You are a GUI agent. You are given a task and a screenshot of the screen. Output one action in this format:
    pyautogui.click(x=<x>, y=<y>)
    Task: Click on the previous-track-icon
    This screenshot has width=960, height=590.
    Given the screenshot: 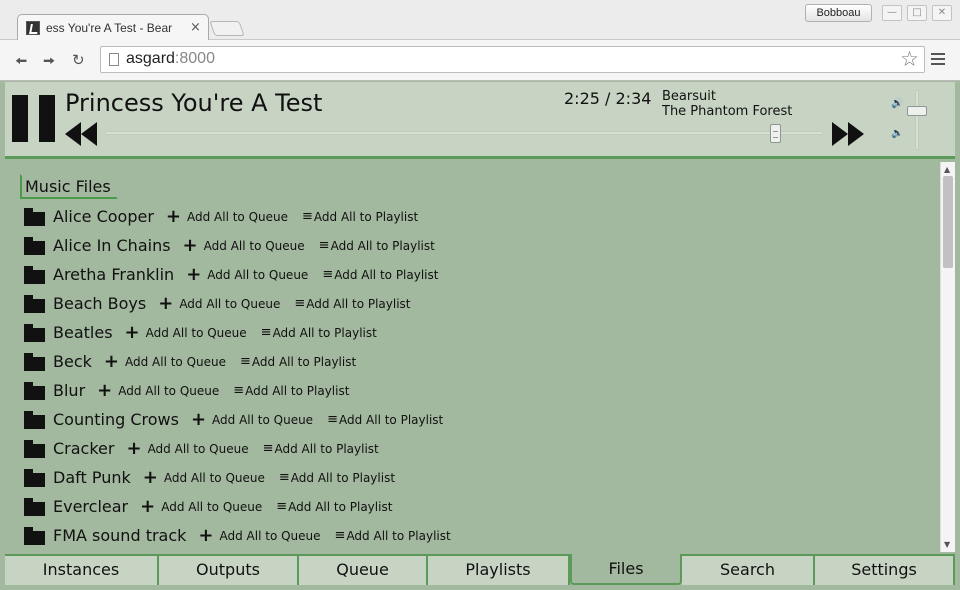 What is the action you would take?
    pyautogui.click(x=81, y=134)
    